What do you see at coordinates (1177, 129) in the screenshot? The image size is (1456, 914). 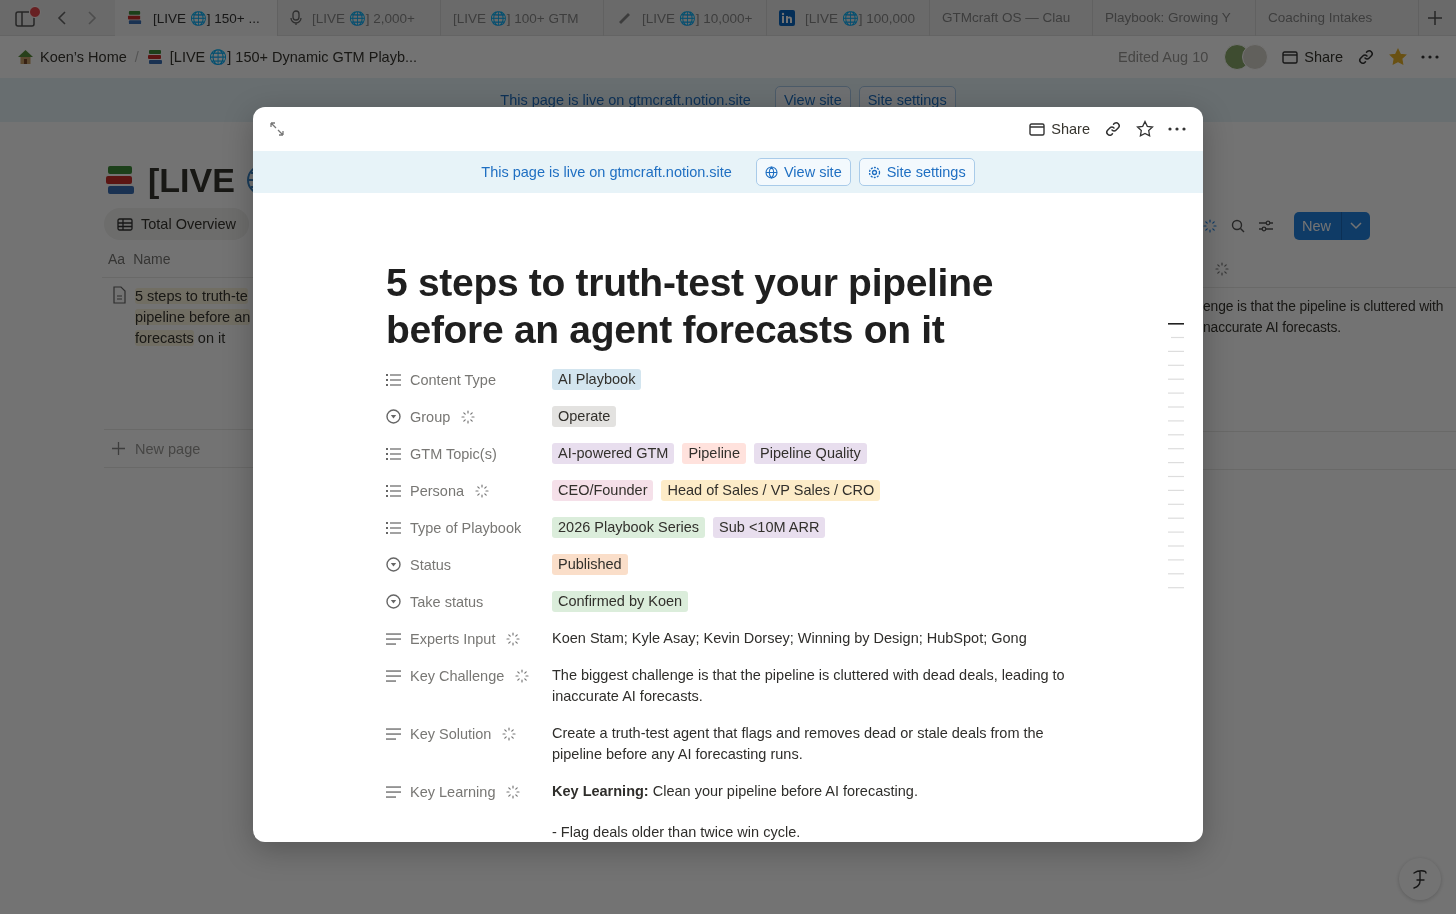 I see `more-icon` at bounding box center [1177, 129].